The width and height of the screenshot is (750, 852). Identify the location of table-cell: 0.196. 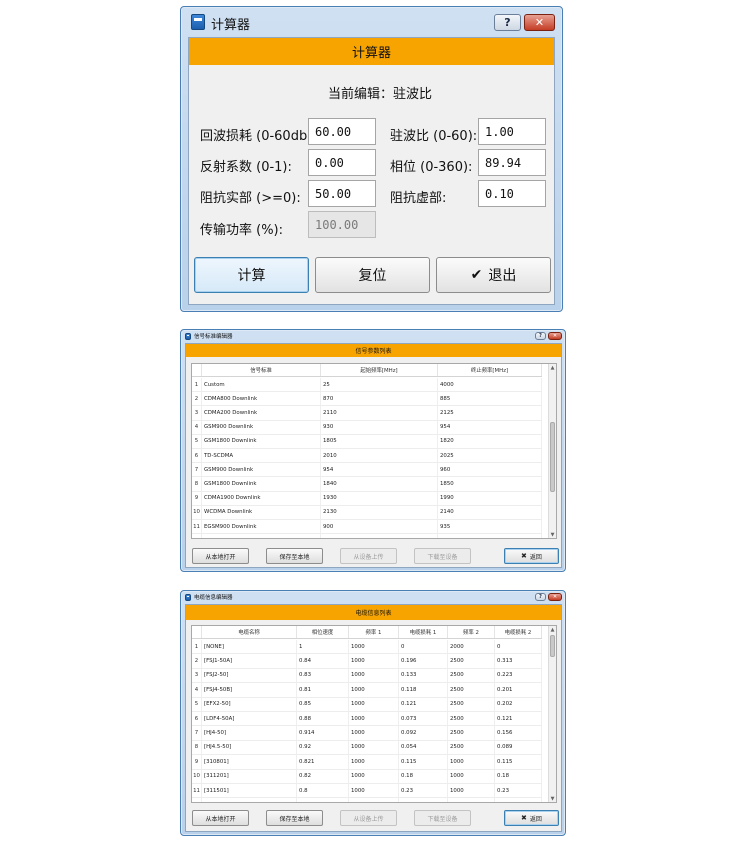
(423, 661).